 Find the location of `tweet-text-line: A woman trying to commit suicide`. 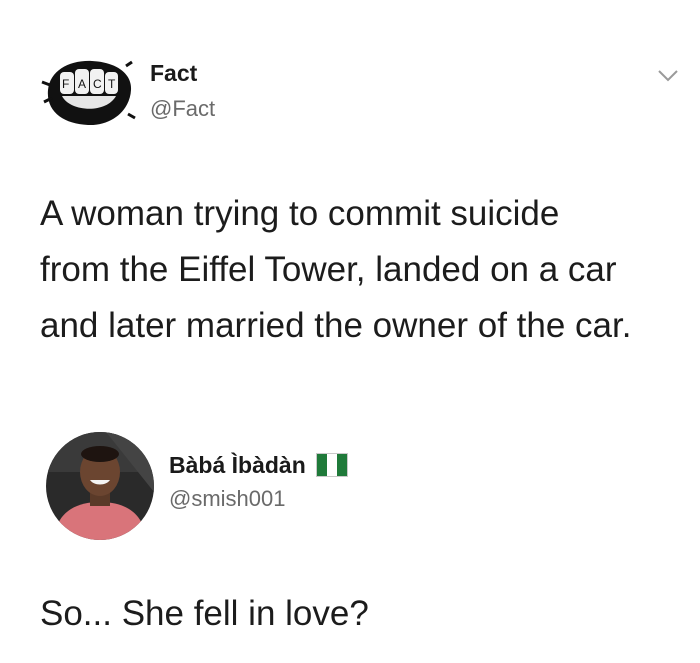

tweet-text-line: A woman trying to commit suicide is located at coordinates (300, 213).